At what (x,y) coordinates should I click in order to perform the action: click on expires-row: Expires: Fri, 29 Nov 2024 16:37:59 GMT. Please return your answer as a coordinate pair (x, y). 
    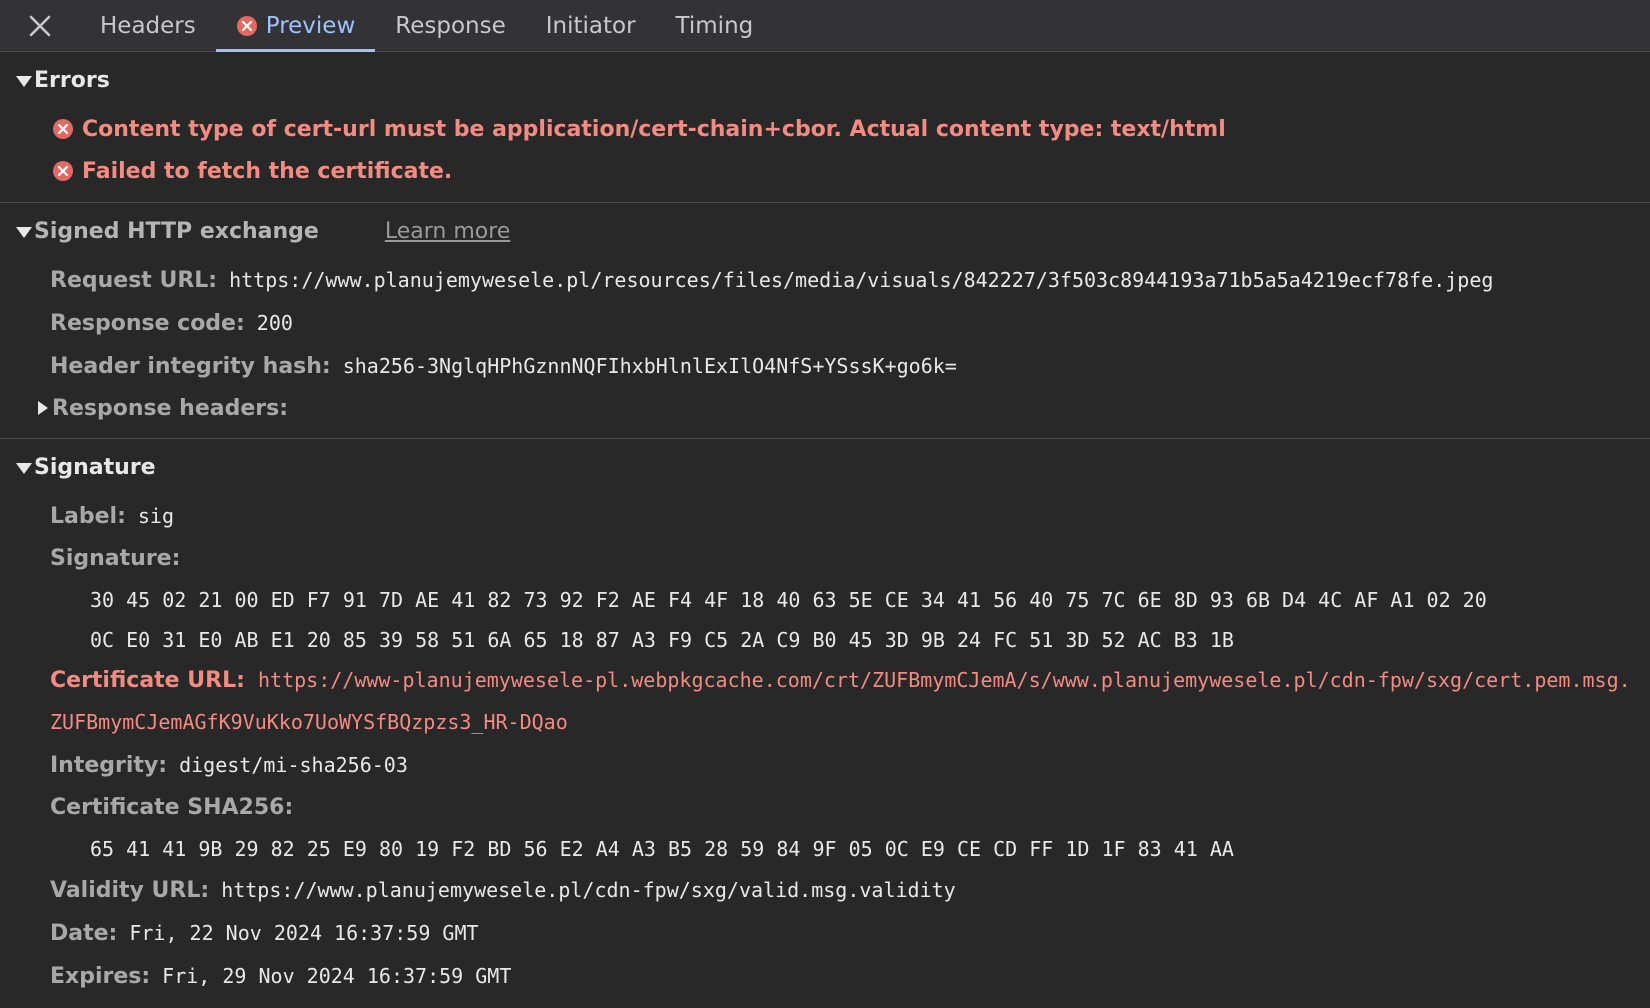
    Looking at the image, I should click on (825, 976).